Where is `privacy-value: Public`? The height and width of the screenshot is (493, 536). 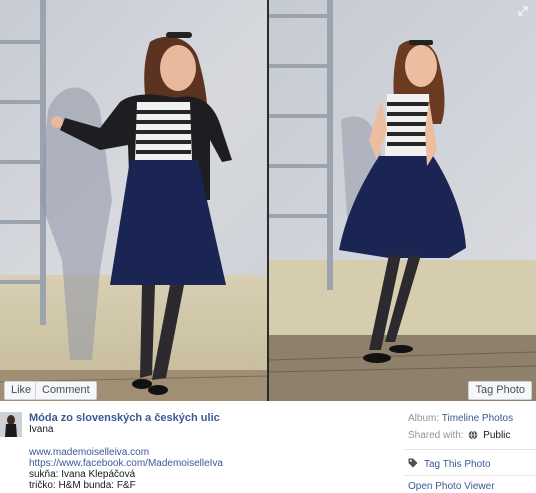
privacy-value: Public is located at coordinates (496, 435).